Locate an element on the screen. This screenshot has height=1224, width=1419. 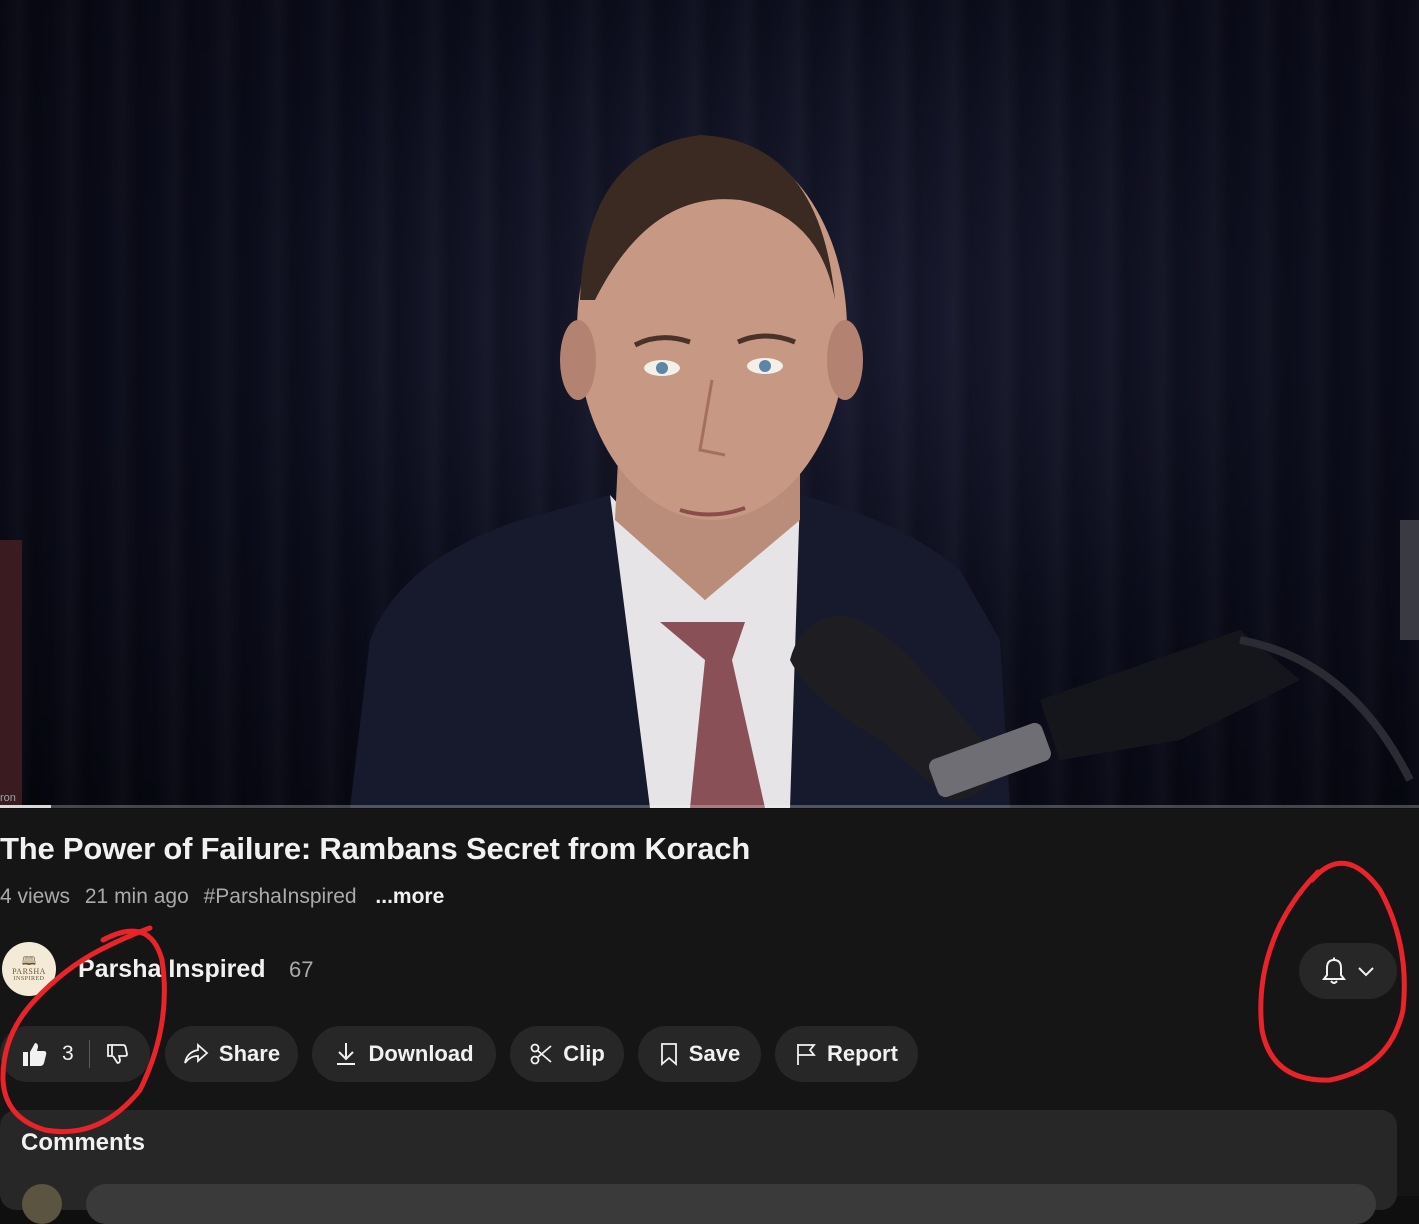
bell-icon is located at coordinates (1334, 970).